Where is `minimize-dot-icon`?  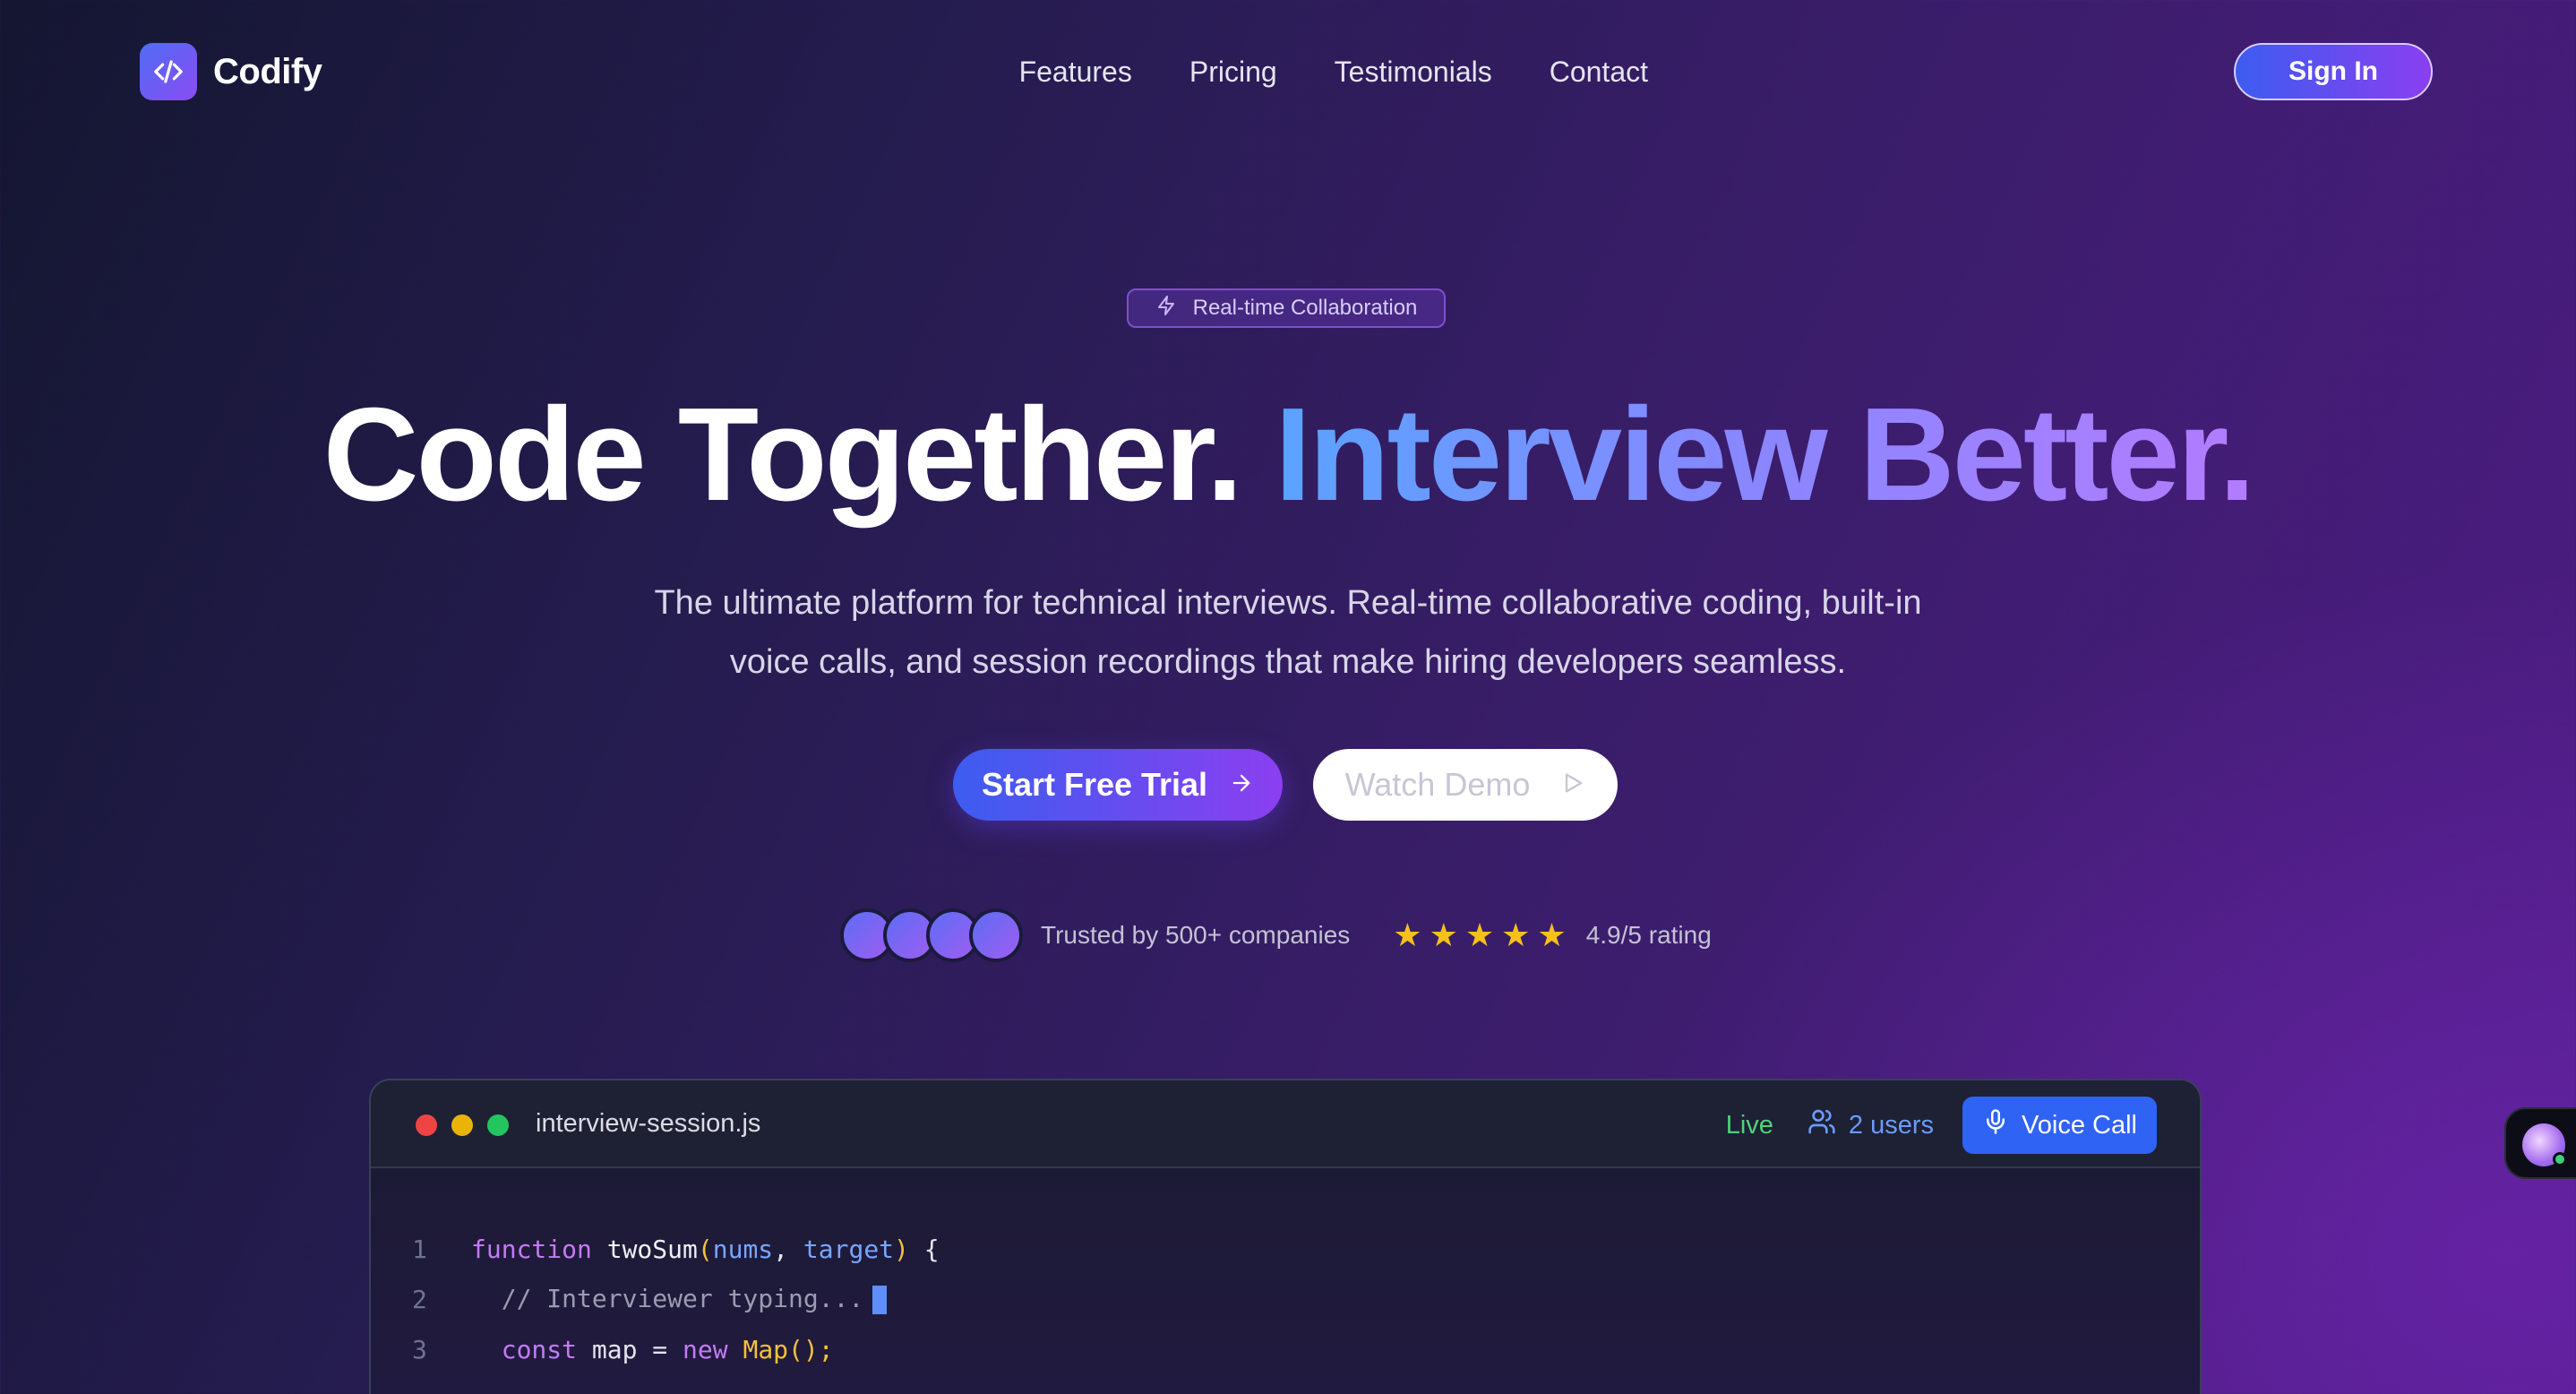
minimize-dot-icon is located at coordinates (462, 1125).